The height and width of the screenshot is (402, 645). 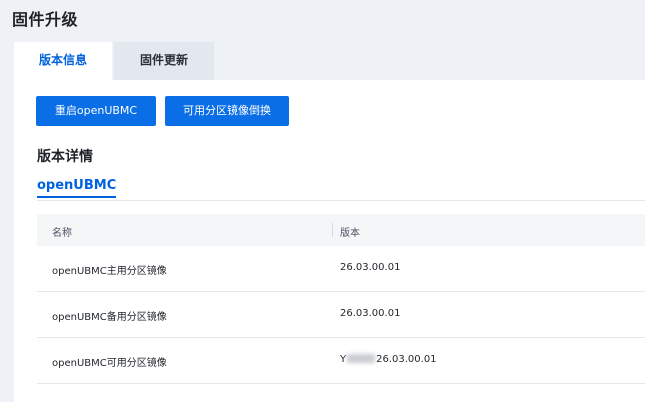 What do you see at coordinates (227, 111) in the screenshot?
I see `switch-available-partition-button: 可用分区镜像倒换` at bounding box center [227, 111].